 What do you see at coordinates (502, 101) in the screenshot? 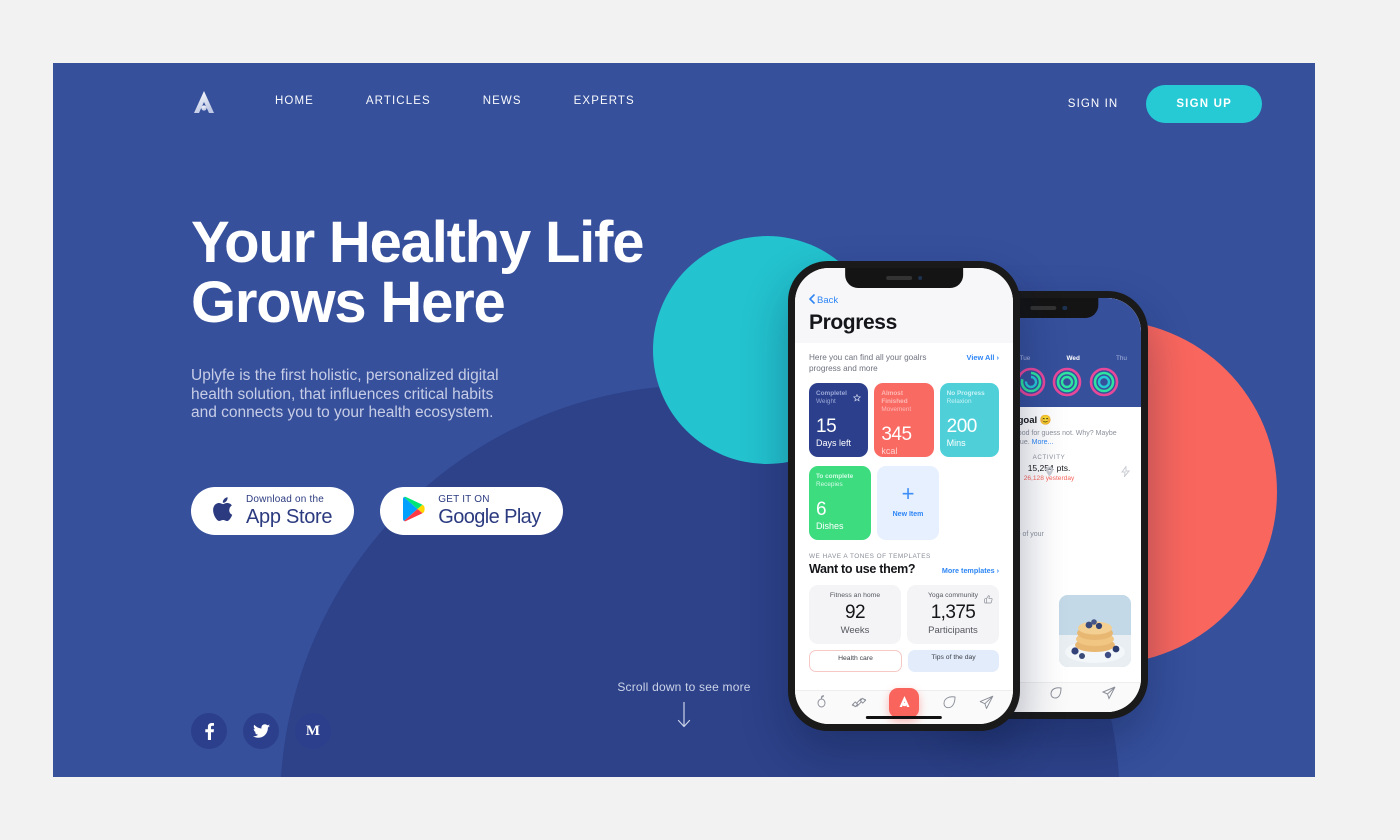
I see `nav-link-news: NEWS` at bounding box center [502, 101].